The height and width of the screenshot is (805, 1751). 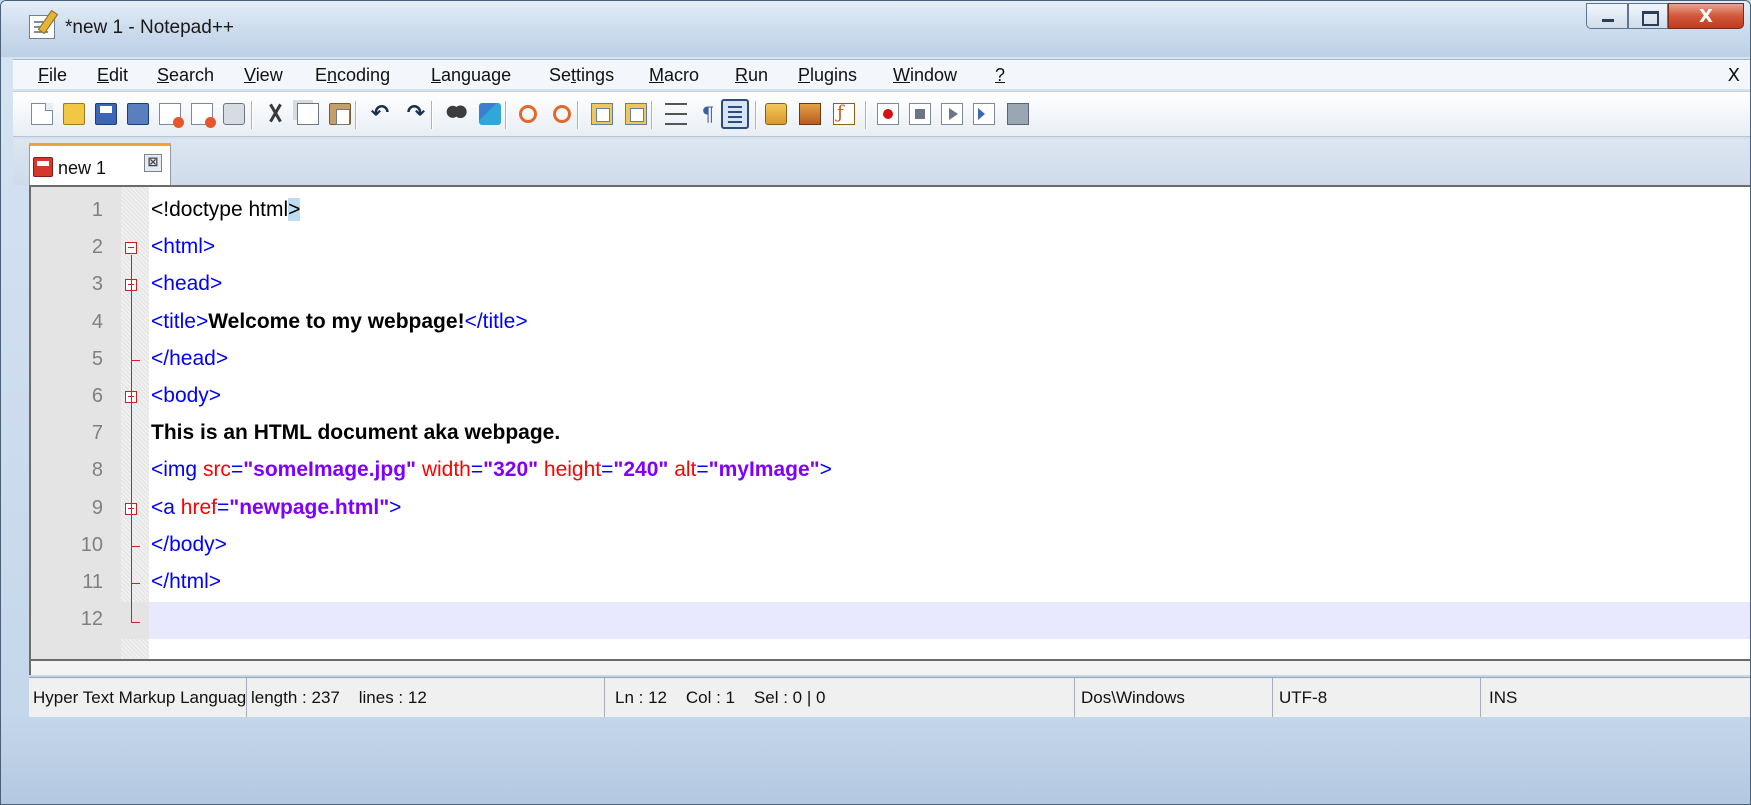 I want to click on window-controls: X, so click(x=1665, y=16).